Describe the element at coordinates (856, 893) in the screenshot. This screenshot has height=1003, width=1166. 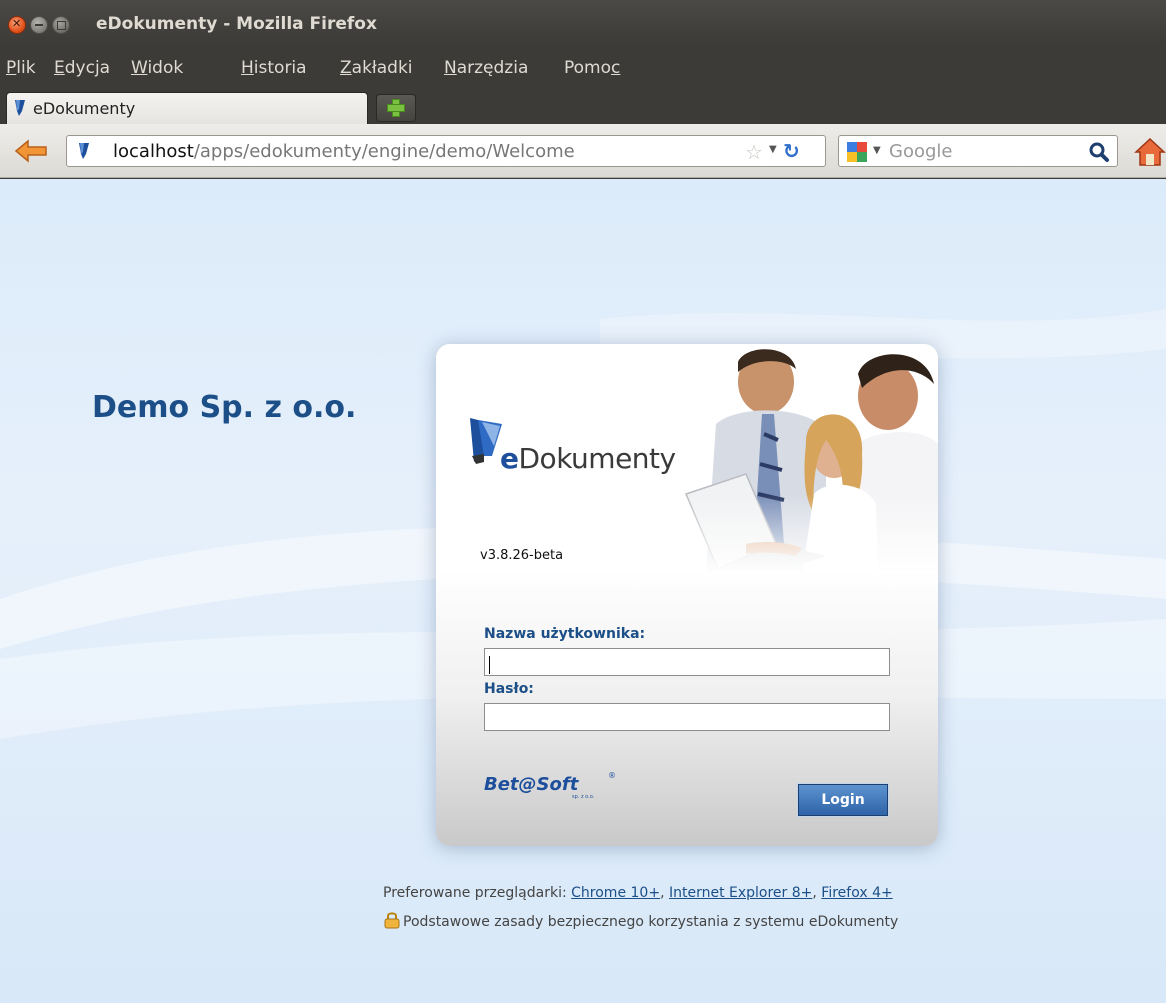
I see `firefox-link: Firefox 4+` at that location.